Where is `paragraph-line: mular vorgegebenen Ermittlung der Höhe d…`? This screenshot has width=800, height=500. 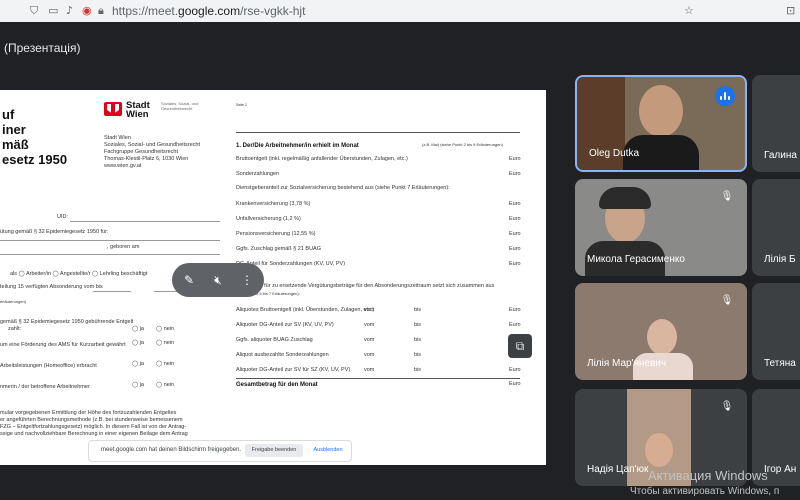 paragraph-line: mular vorgegebenen Ermittlung der Höhe d… is located at coordinates (88, 413).